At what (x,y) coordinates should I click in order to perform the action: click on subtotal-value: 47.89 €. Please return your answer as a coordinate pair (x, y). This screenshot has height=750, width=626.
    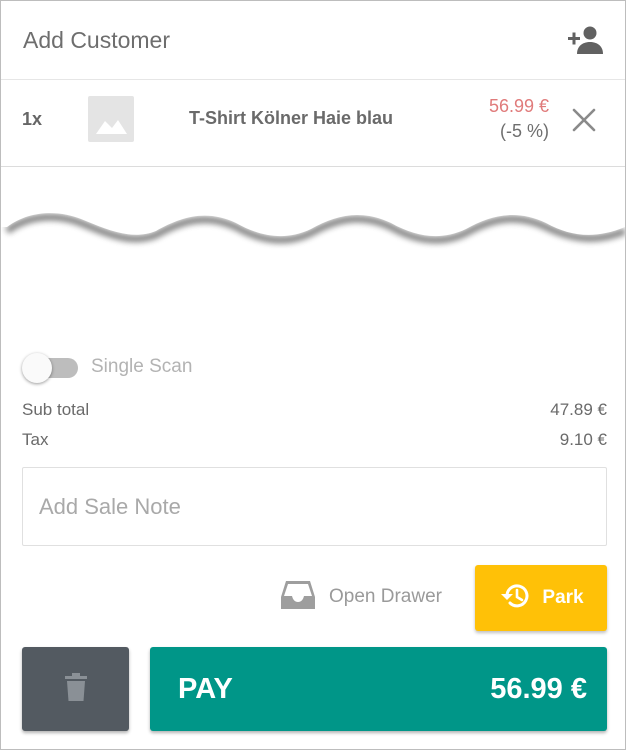
    Looking at the image, I should click on (578, 409).